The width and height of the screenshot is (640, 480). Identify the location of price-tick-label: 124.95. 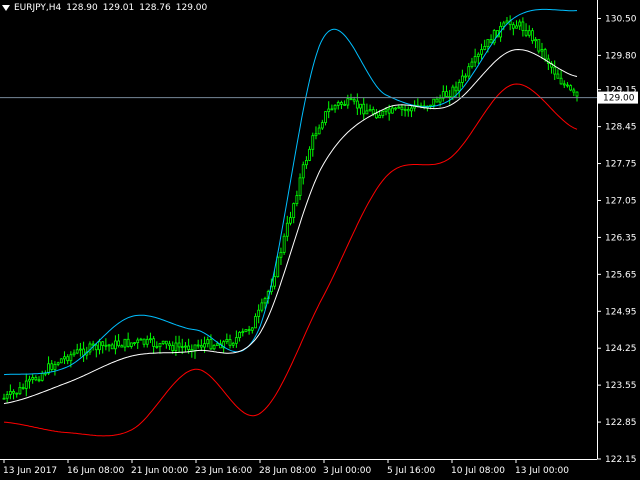
(621, 312).